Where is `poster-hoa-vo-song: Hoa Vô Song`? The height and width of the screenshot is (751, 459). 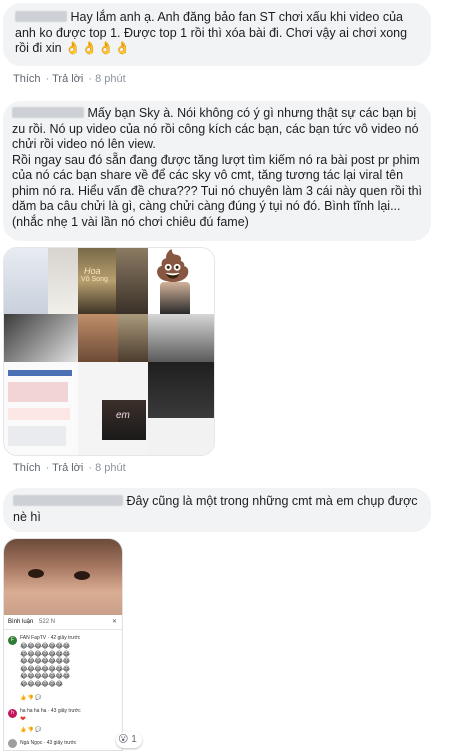 poster-hoa-vo-song: Hoa Vô Song is located at coordinates (97, 281).